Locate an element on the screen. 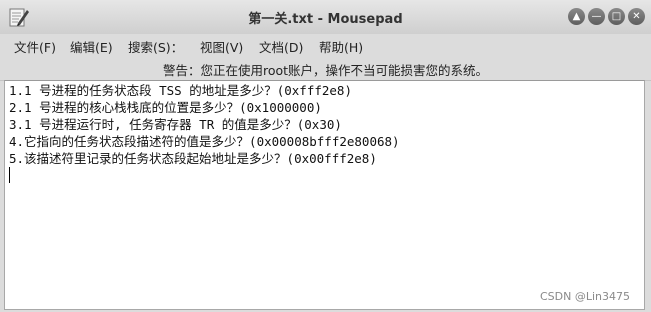 Image resolution: width=651 pixels, height=312 pixels. watermark: CSDN @Lin3475 is located at coordinates (584, 296).